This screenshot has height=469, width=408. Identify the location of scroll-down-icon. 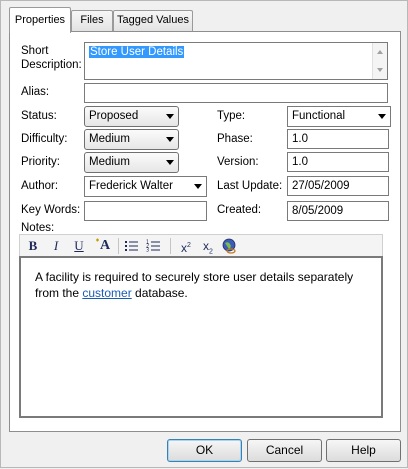
(380, 70).